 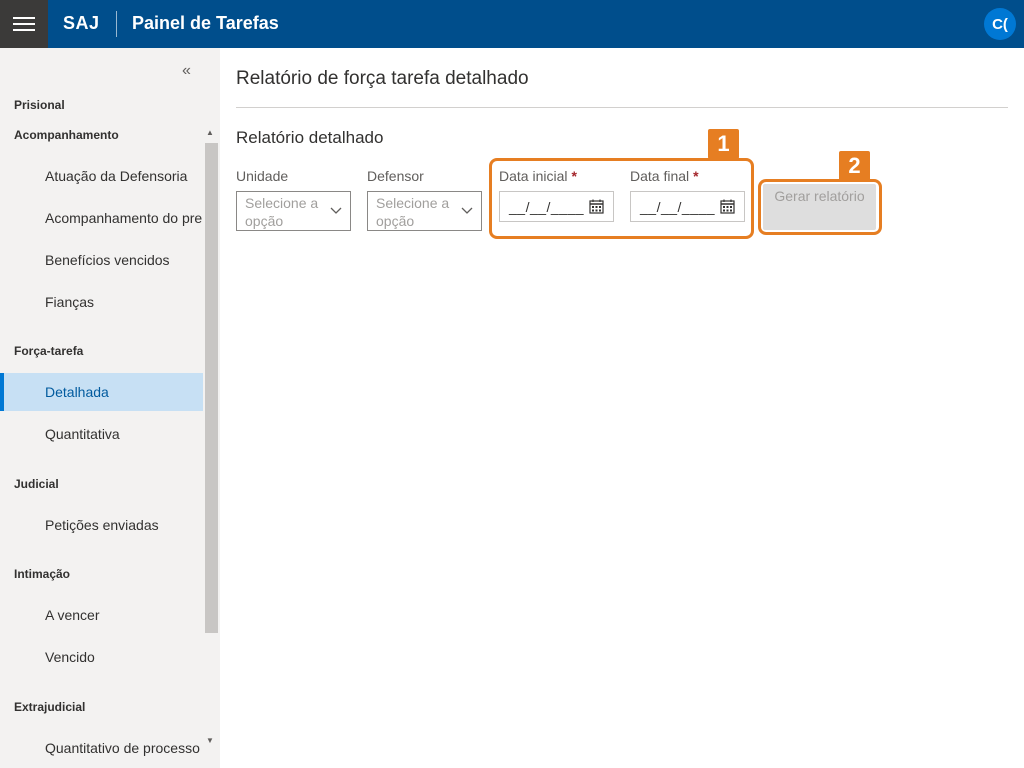 I want to click on data-inicial-mask: __/__/____, so click(x=547, y=207).